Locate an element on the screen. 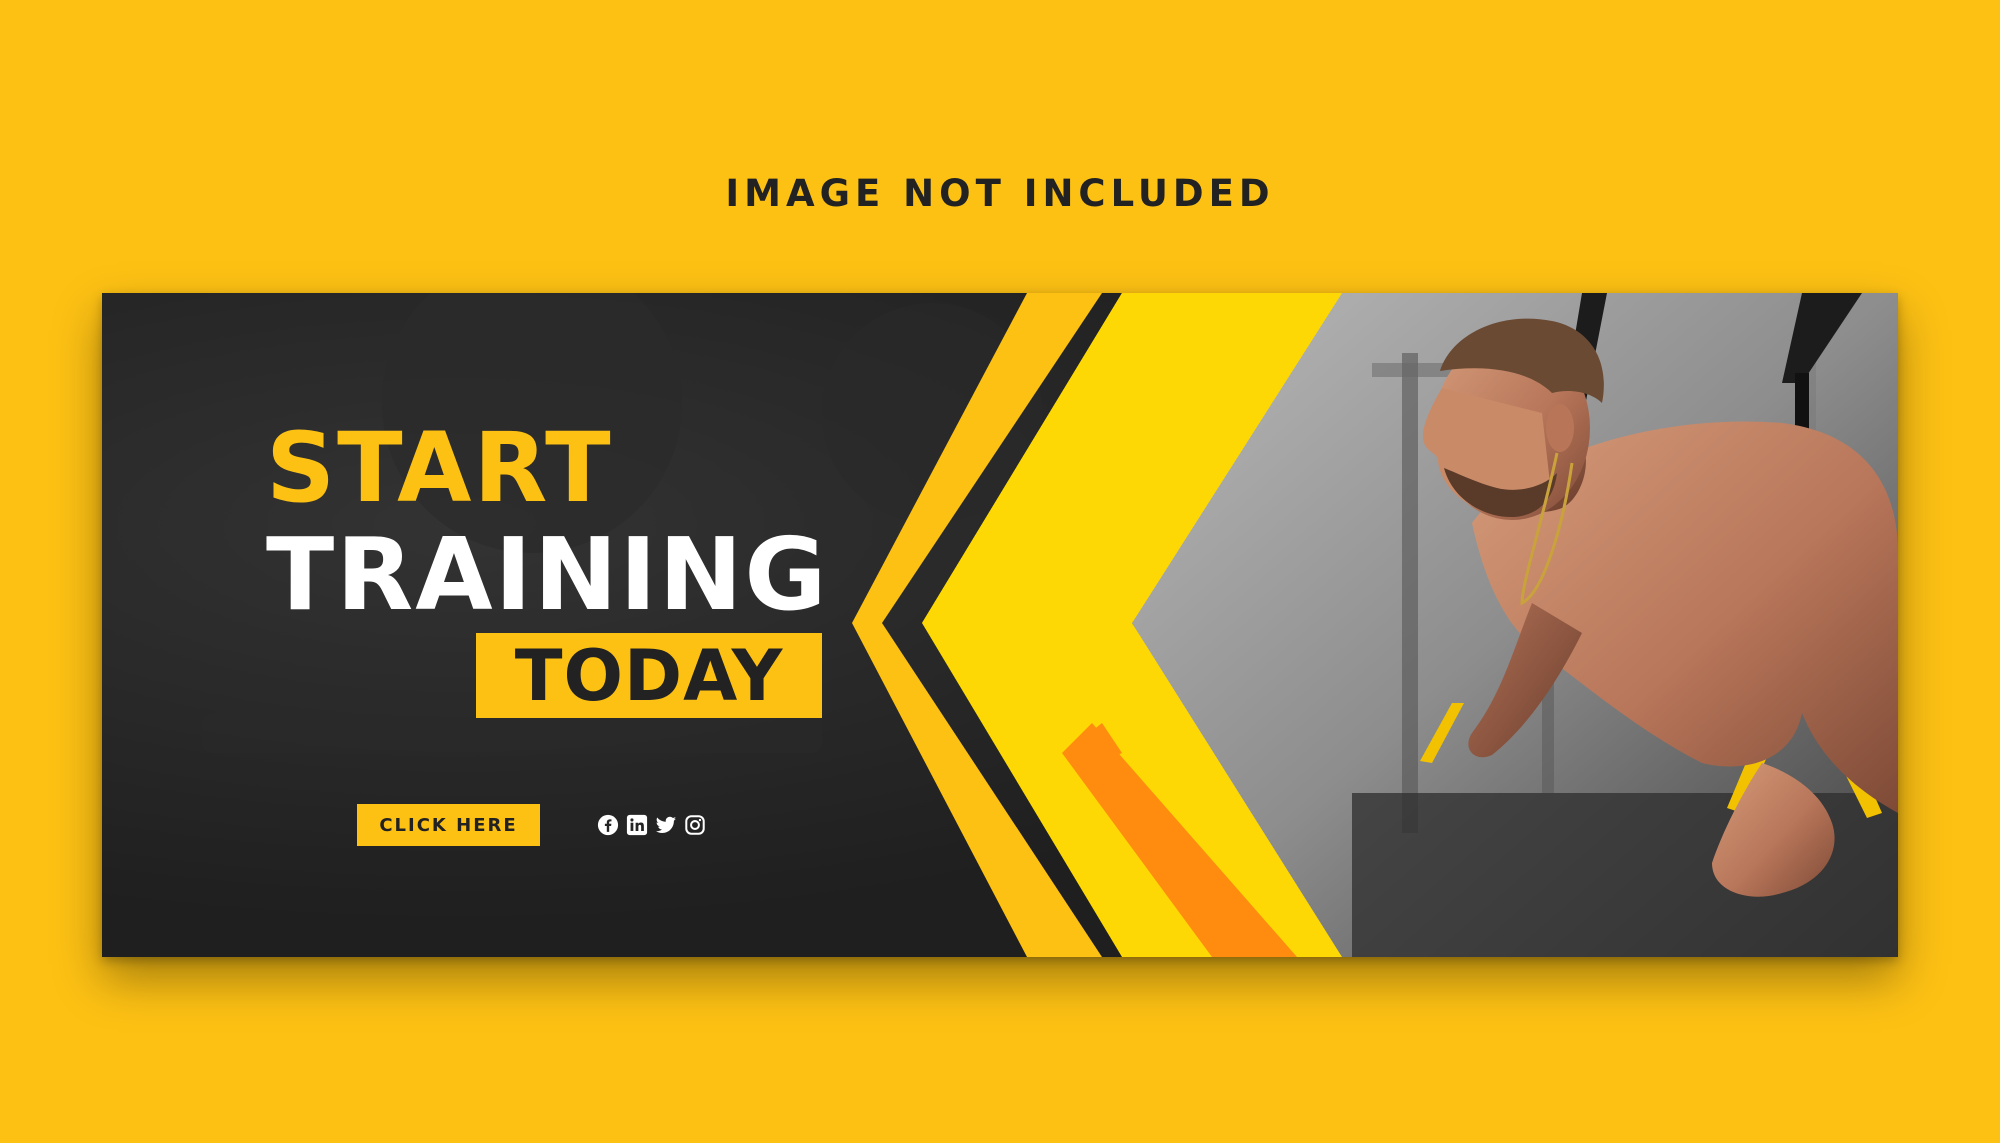 This screenshot has height=1143, width=2000. headline-start: START is located at coordinates (439, 468).